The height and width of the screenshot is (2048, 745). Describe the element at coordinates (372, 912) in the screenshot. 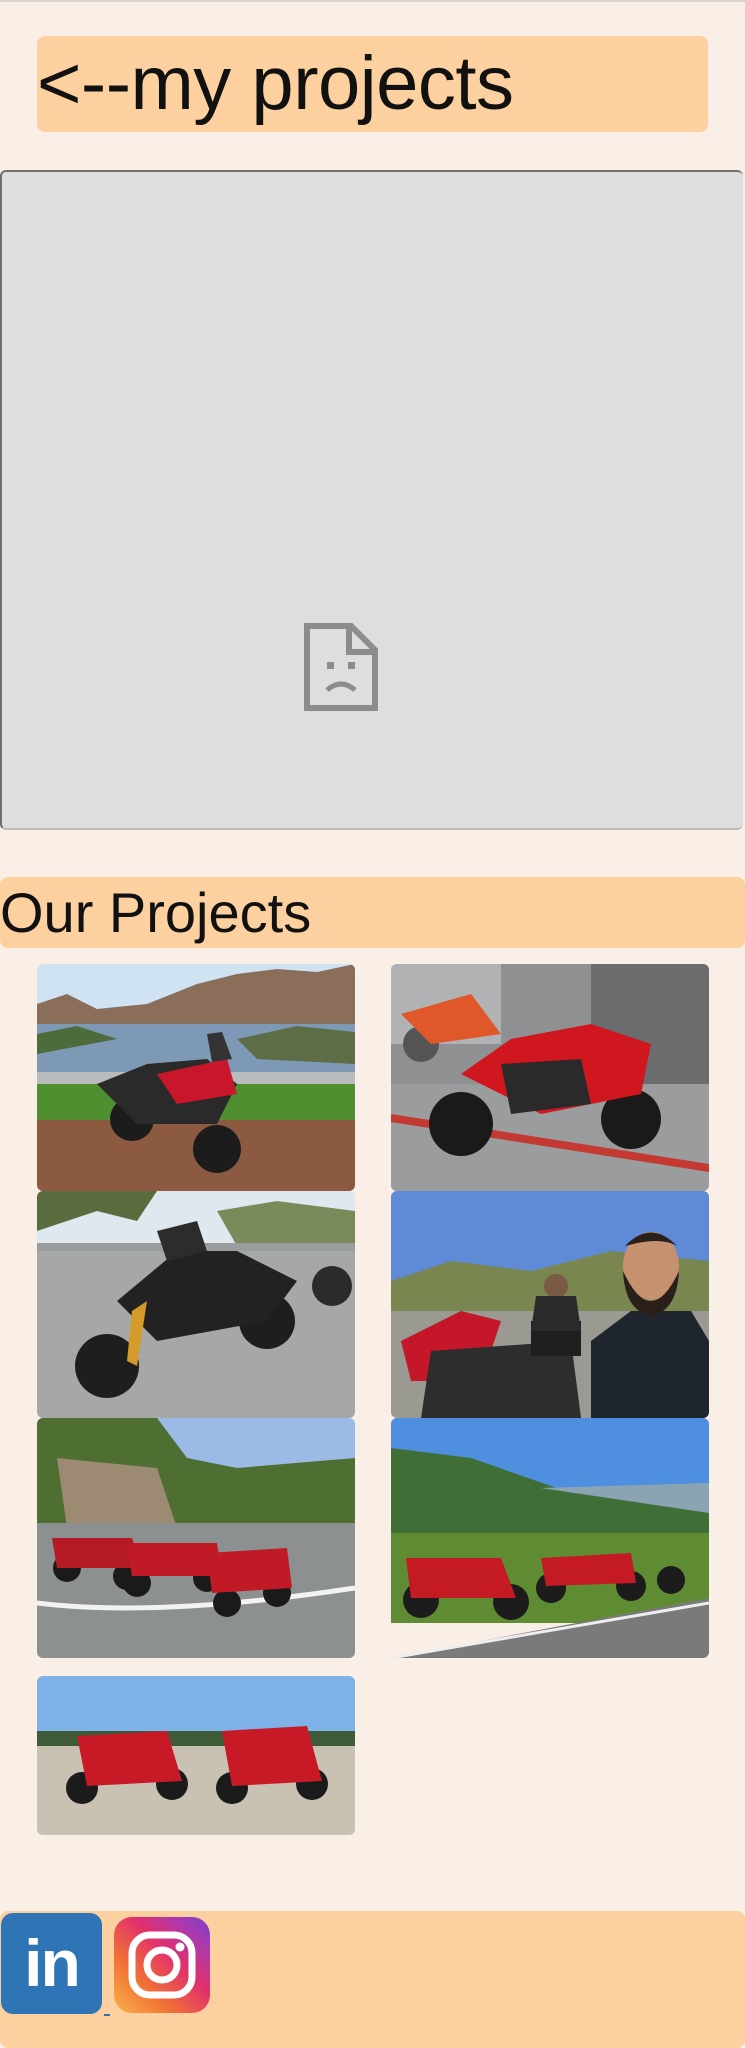

I see `projects-section-header: Our Projects` at that location.